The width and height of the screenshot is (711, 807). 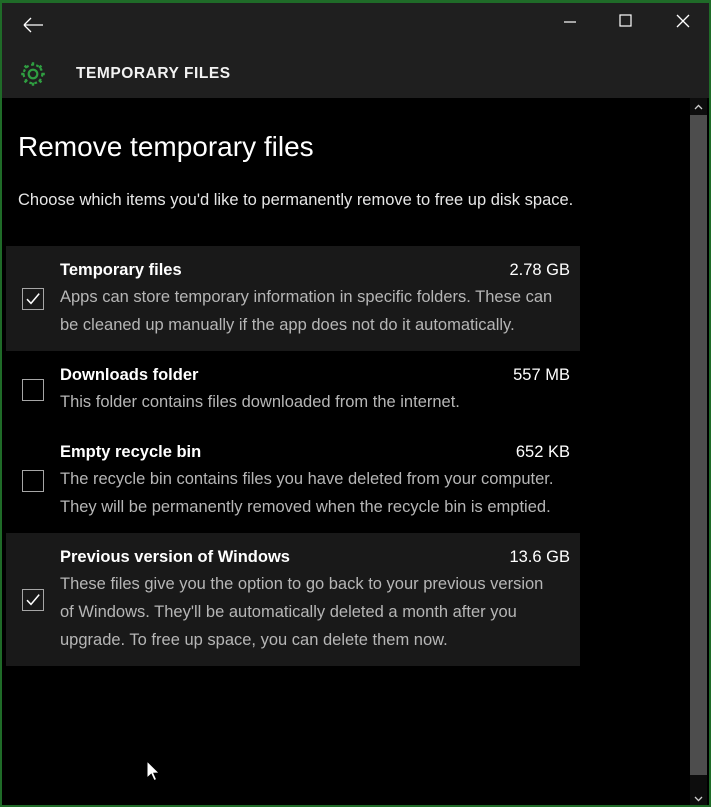 What do you see at coordinates (698, 445) in the screenshot?
I see `scrollbar-thumb` at bounding box center [698, 445].